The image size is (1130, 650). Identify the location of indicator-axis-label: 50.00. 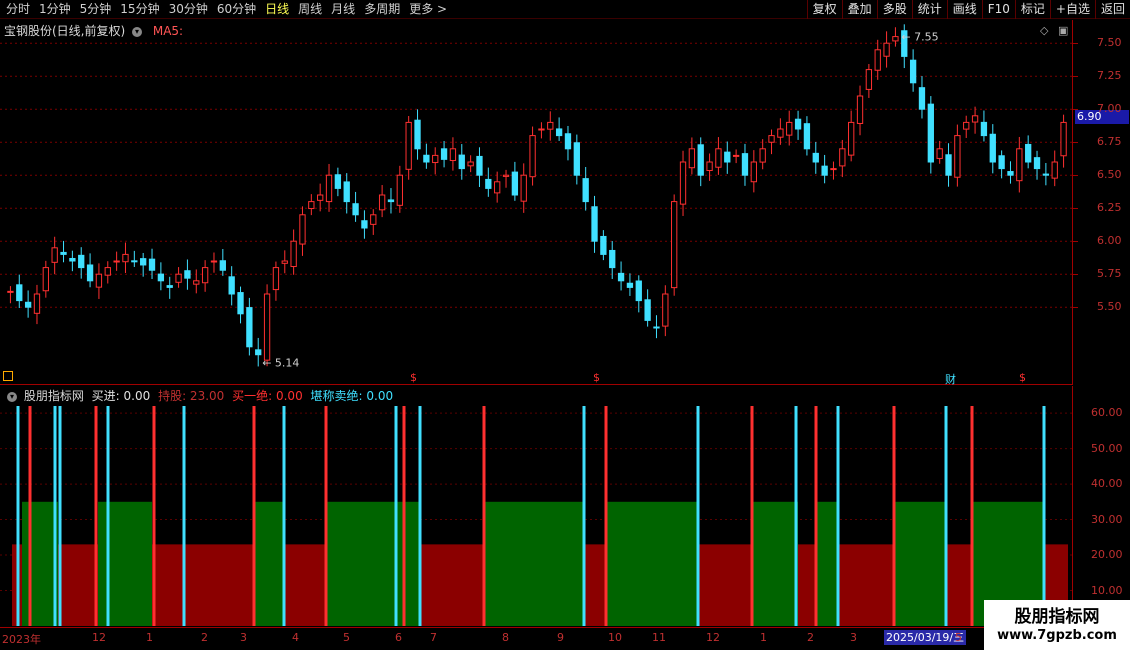
(1107, 448).